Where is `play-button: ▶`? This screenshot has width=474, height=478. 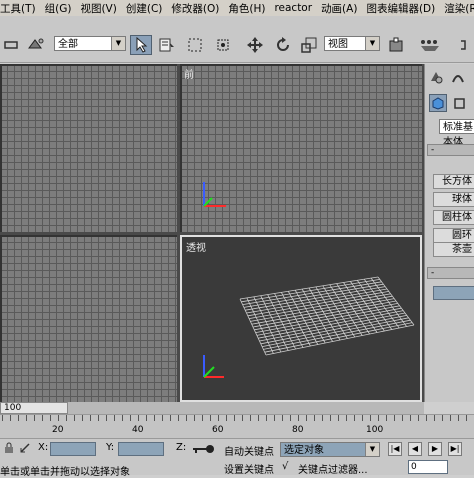
play-button: ▶ is located at coordinates (435, 449).